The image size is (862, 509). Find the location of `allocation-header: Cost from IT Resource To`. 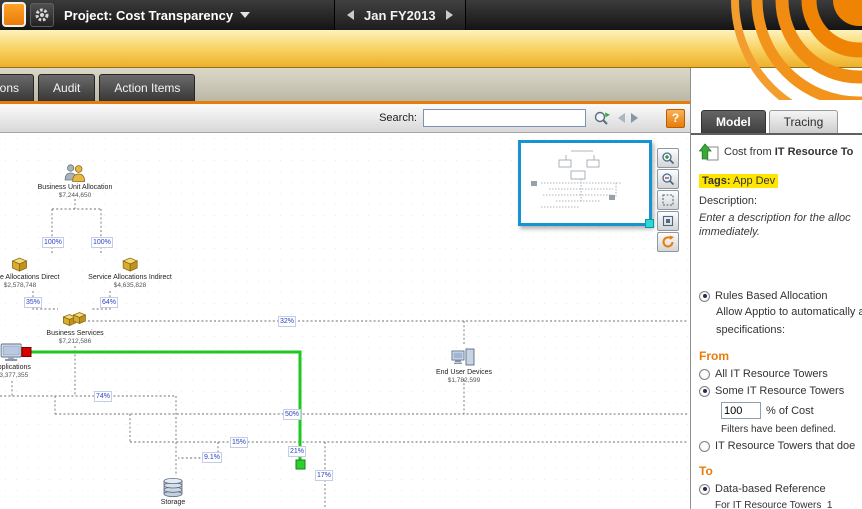

allocation-header: Cost from IT Resource To is located at coordinates (780, 152).